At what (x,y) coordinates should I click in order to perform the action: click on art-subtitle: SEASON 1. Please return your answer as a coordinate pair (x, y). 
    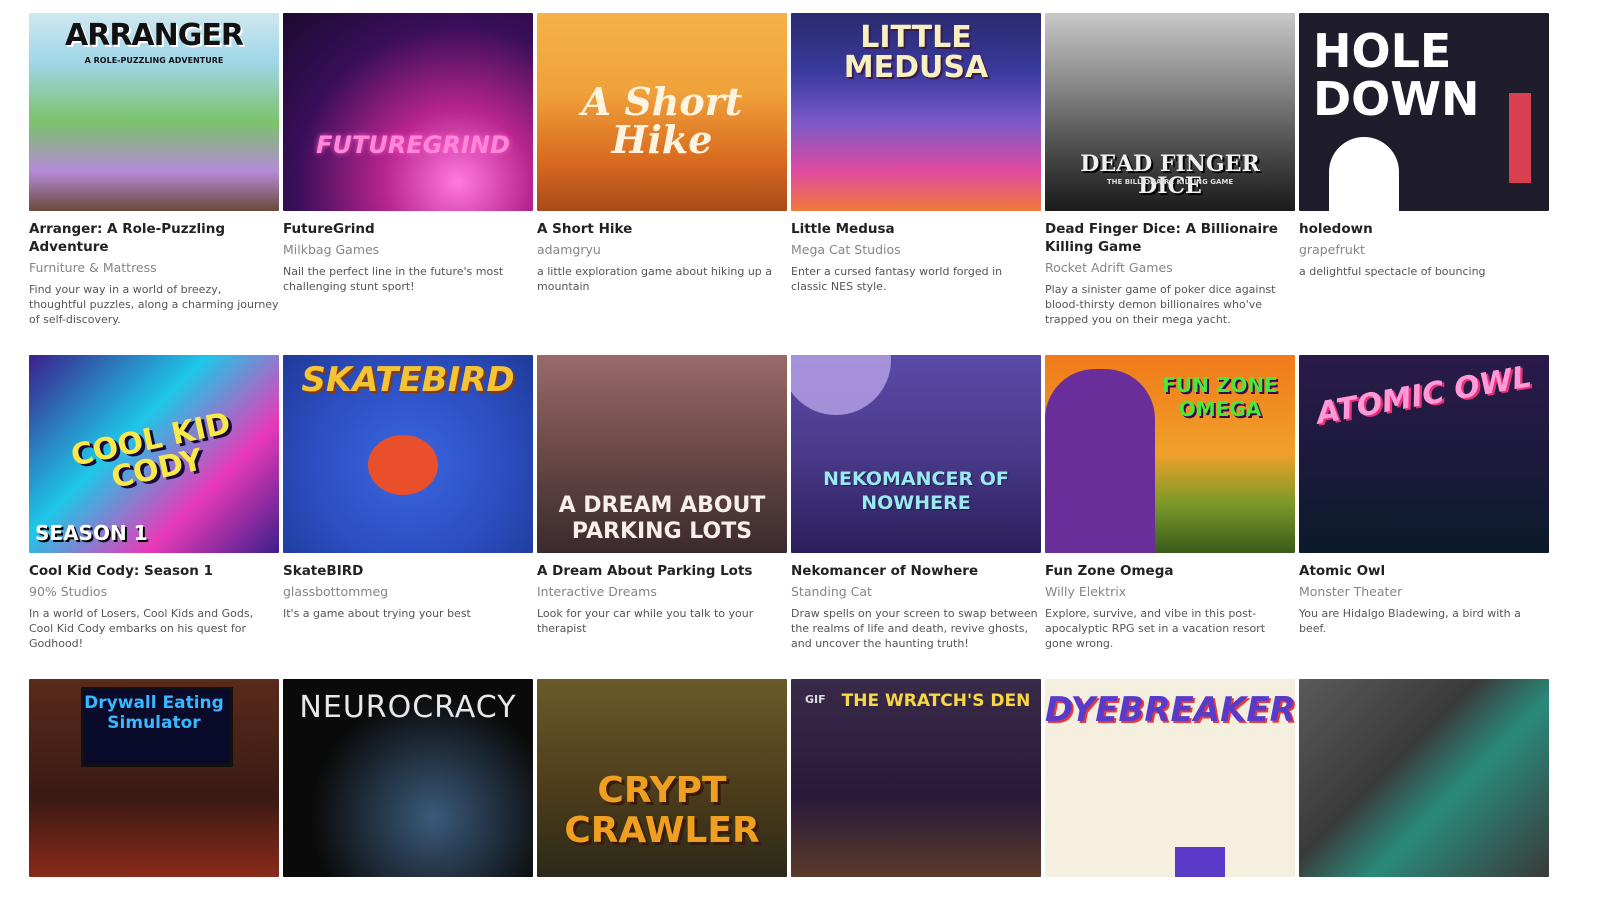
    Looking at the image, I should click on (91, 533).